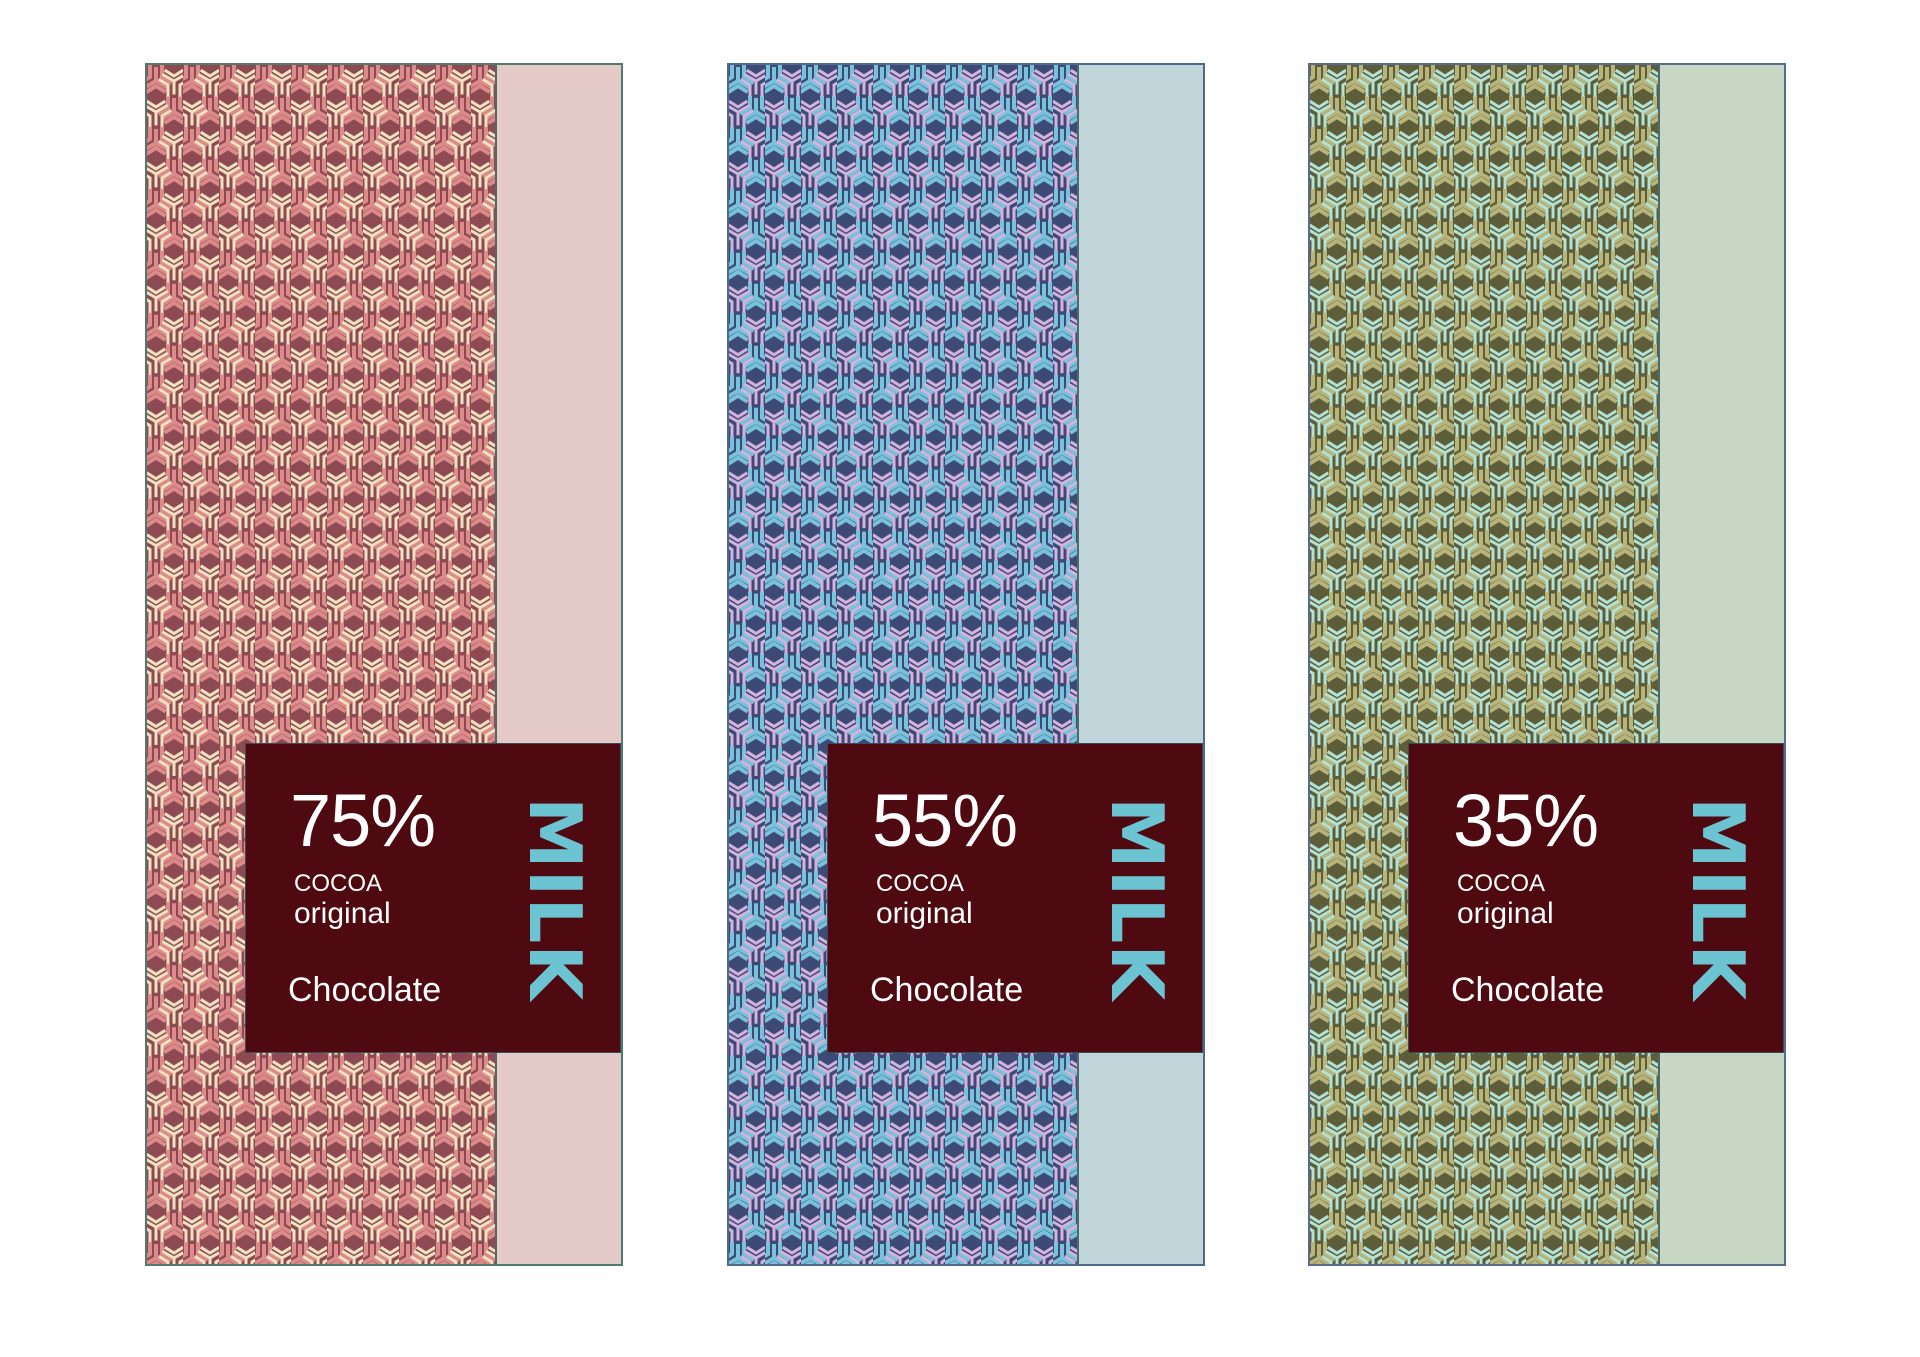 This screenshot has width=1920, height=1357. I want to click on product-label: 55% COCOA original Chocolate MILK, so click(1015, 898).